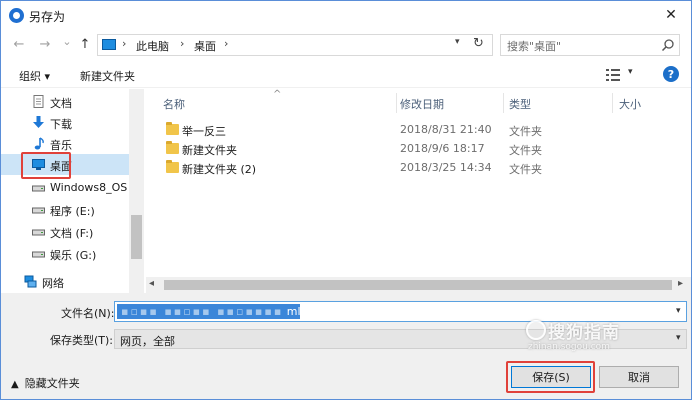  What do you see at coordinates (536, 330) in the screenshot?
I see `sogou-logo-icon` at bounding box center [536, 330].